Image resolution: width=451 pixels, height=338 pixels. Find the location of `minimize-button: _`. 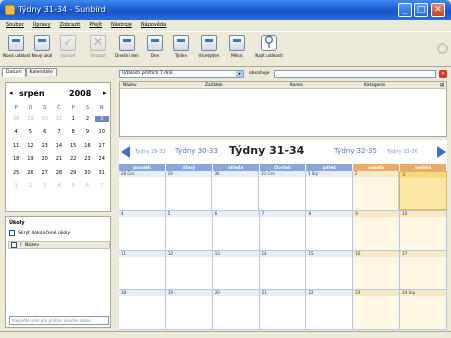

minimize-button: _ is located at coordinates (405, 10).